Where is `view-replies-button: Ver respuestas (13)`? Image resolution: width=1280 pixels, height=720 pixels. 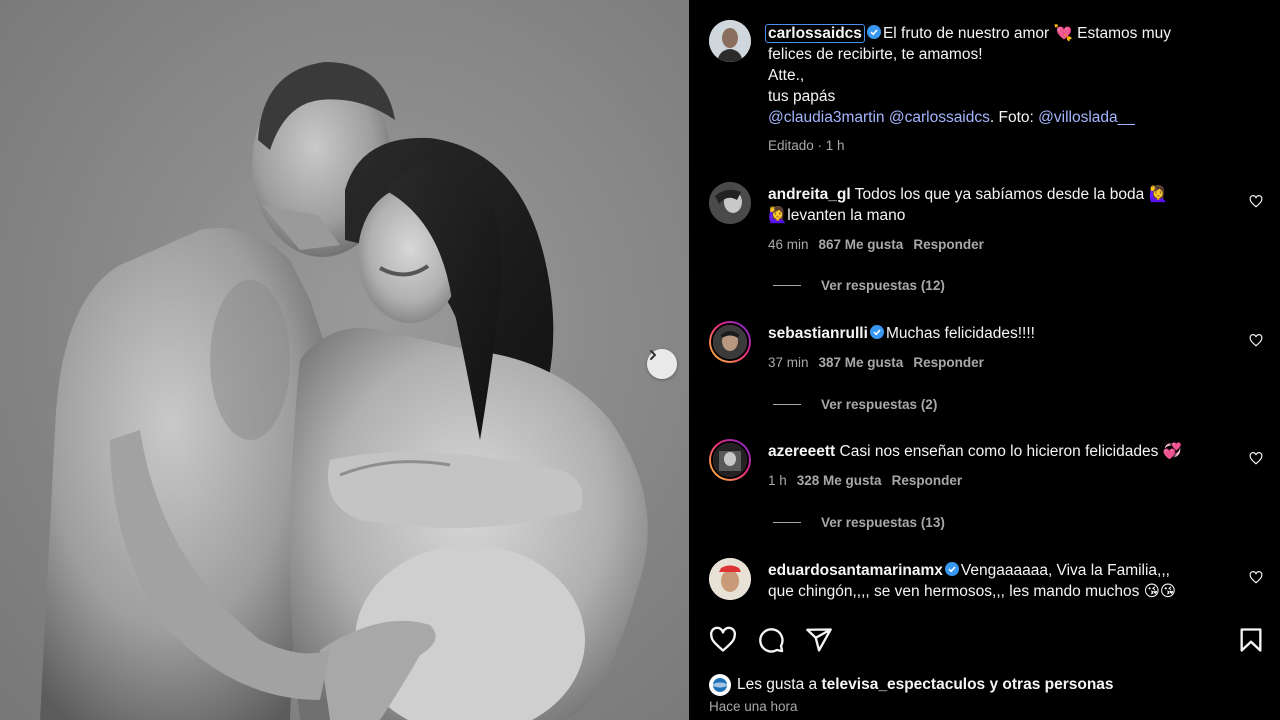
view-replies-button: Ver respuestas (13) is located at coordinates (859, 522).